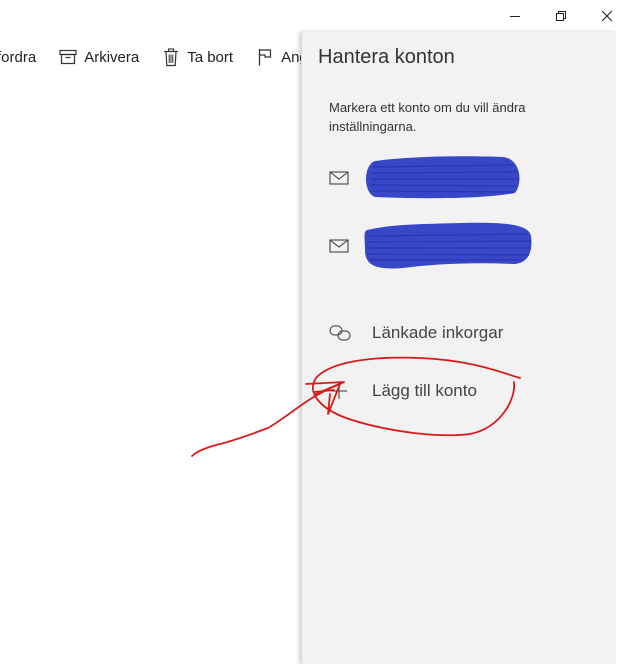  What do you see at coordinates (210, 57) in the screenshot?
I see `delete-label: Ta bort` at bounding box center [210, 57].